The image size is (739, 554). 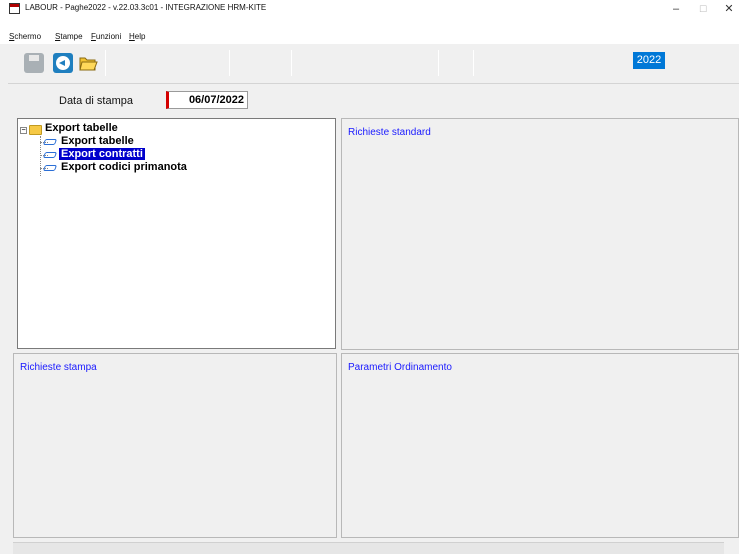 What do you see at coordinates (69, 36) in the screenshot?
I see `menu-stampe: Stampe` at bounding box center [69, 36].